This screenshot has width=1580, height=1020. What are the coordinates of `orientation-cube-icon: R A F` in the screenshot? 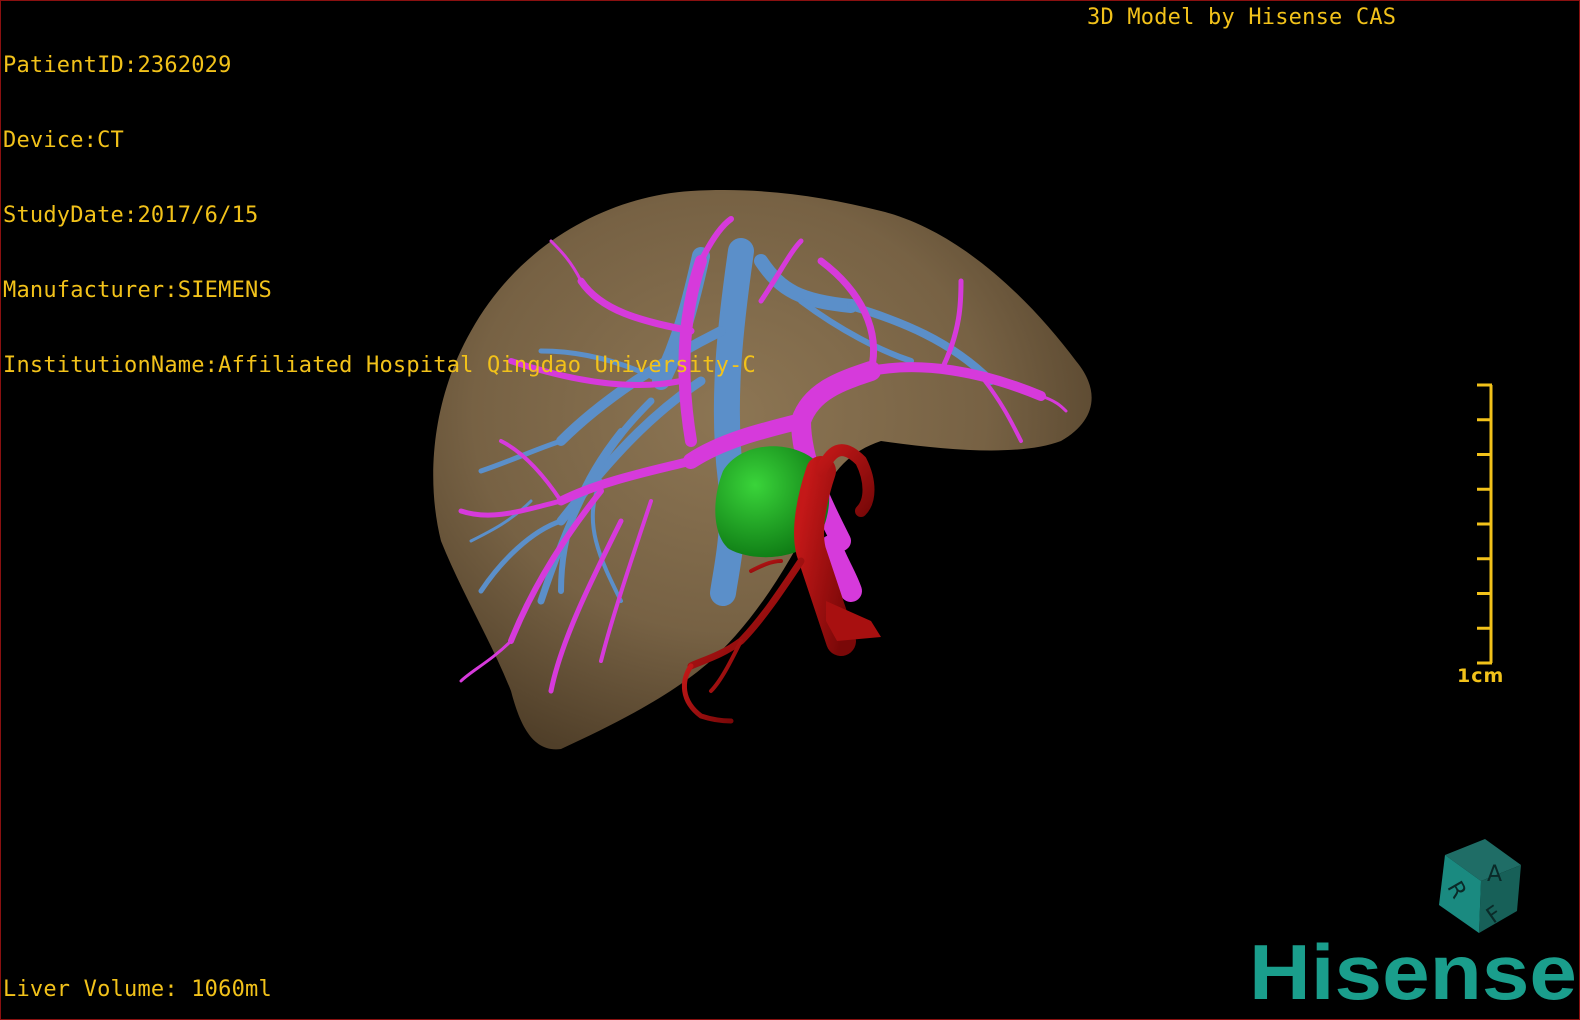 It's located at (1480, 892).